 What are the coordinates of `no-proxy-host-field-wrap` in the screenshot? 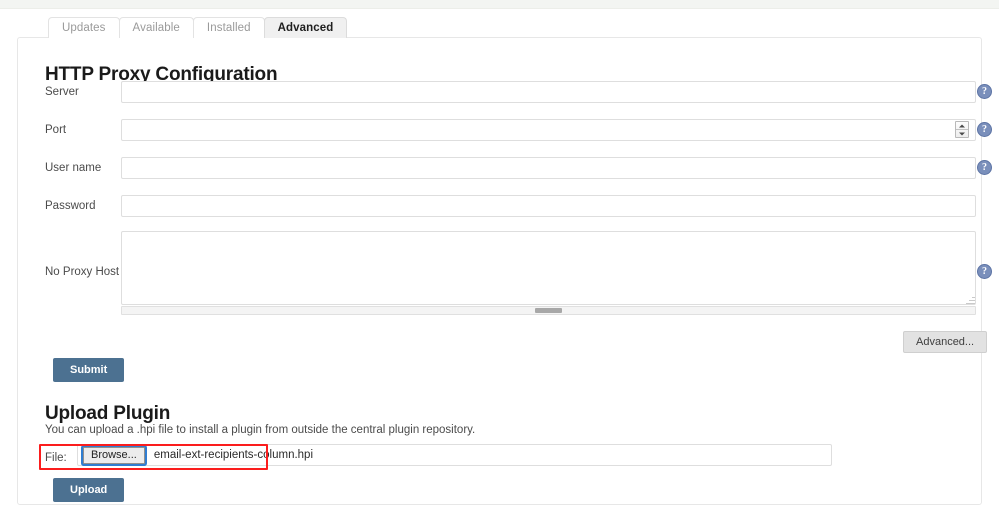 It's located at (548, 273).